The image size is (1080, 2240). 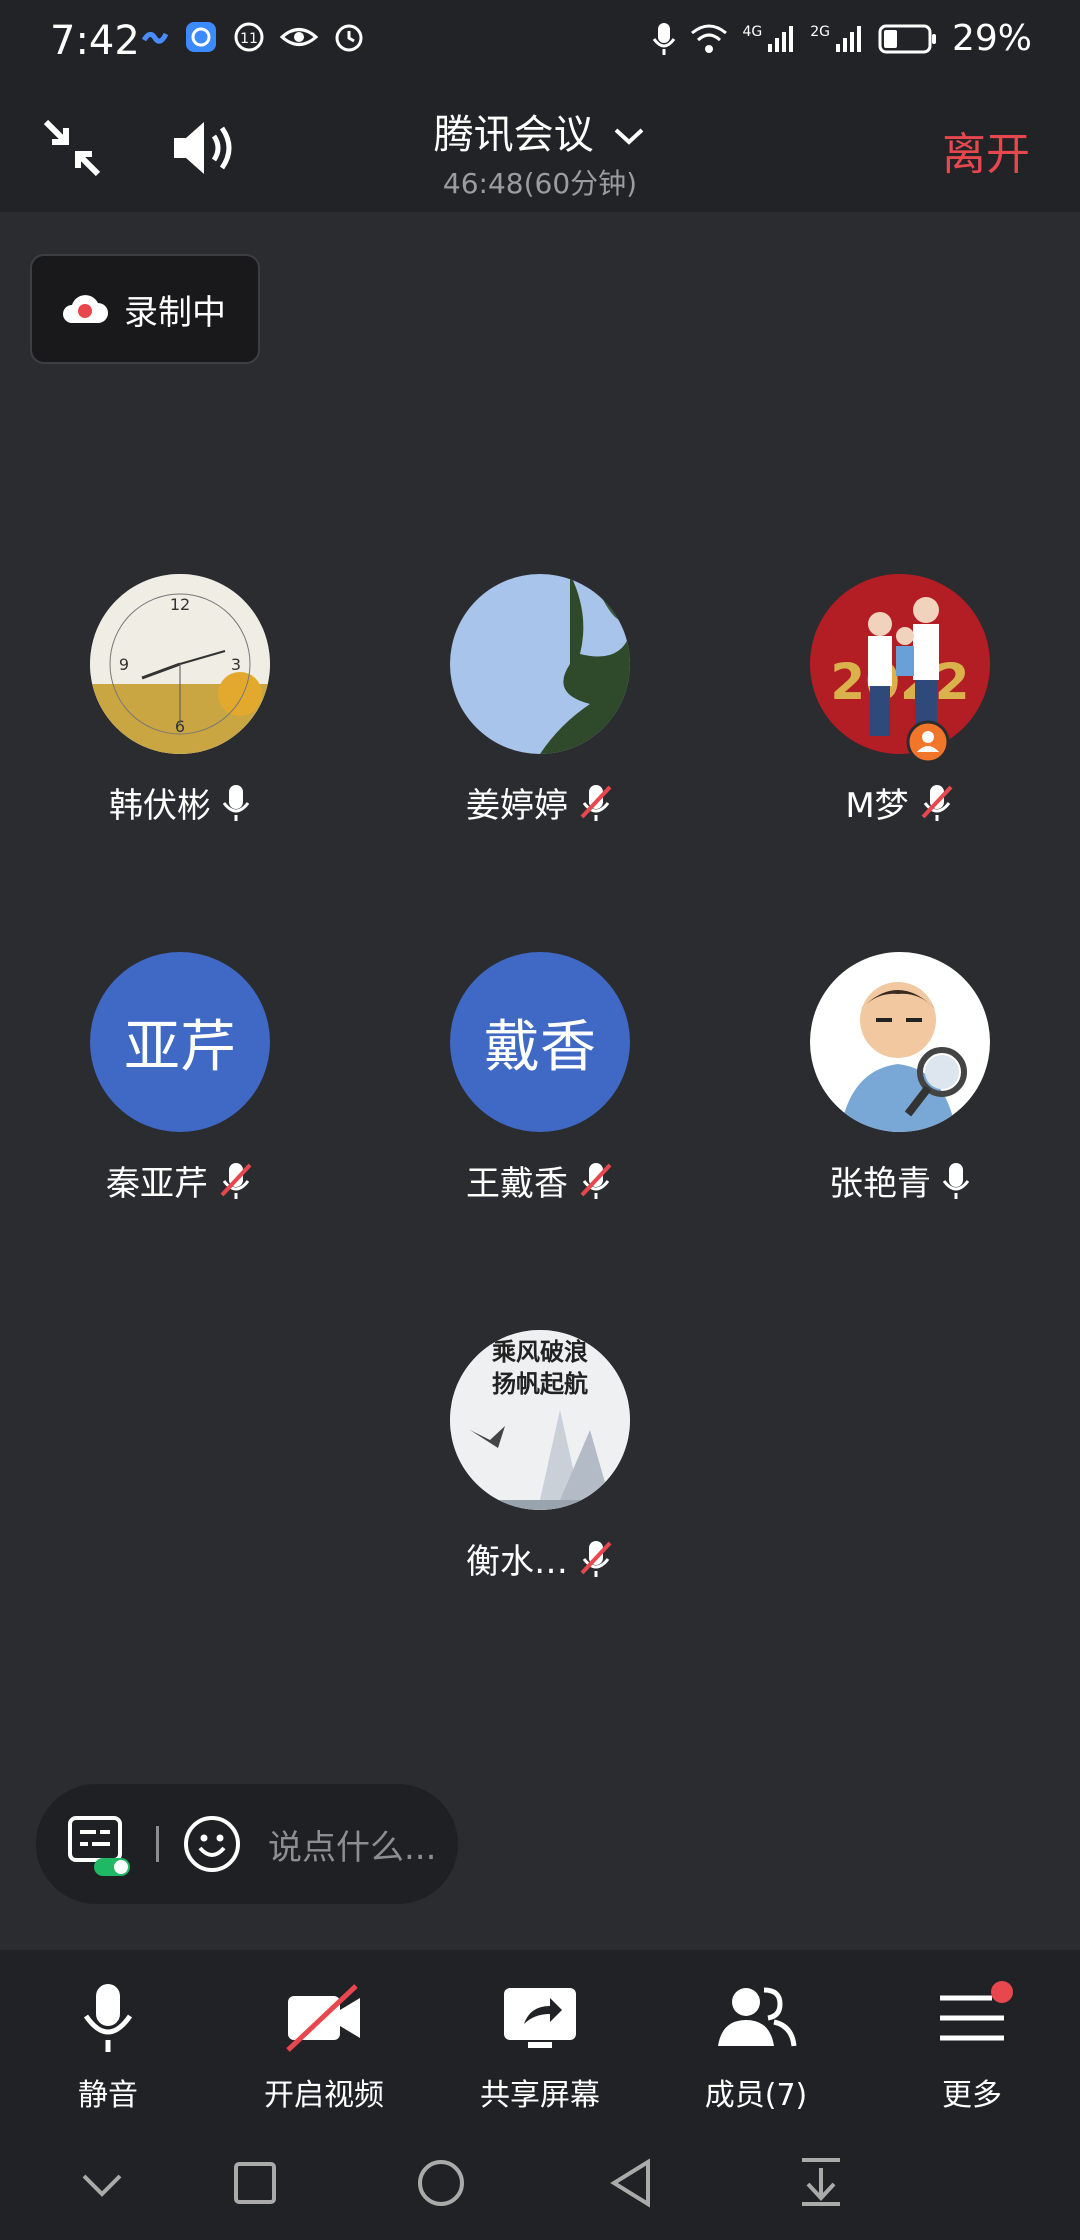 I want to click on participant-name-row: 秦亚芹, so click(x=180, y=1180).